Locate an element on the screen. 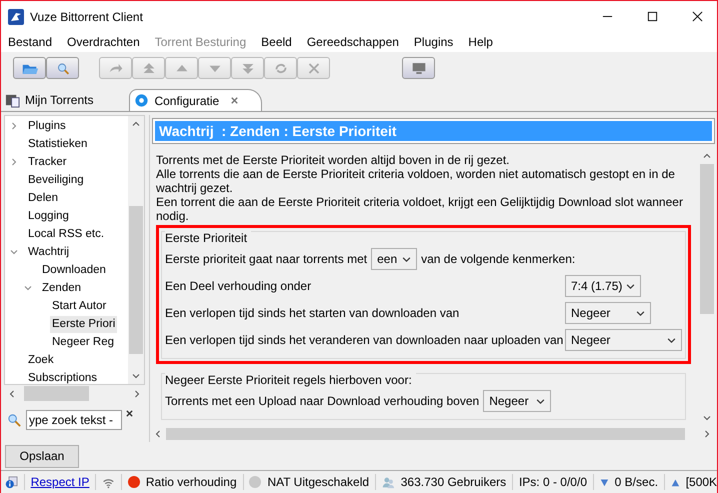 The width and height of the screenshot is (718, 493). info-icon is located at coordinates (11, 482).